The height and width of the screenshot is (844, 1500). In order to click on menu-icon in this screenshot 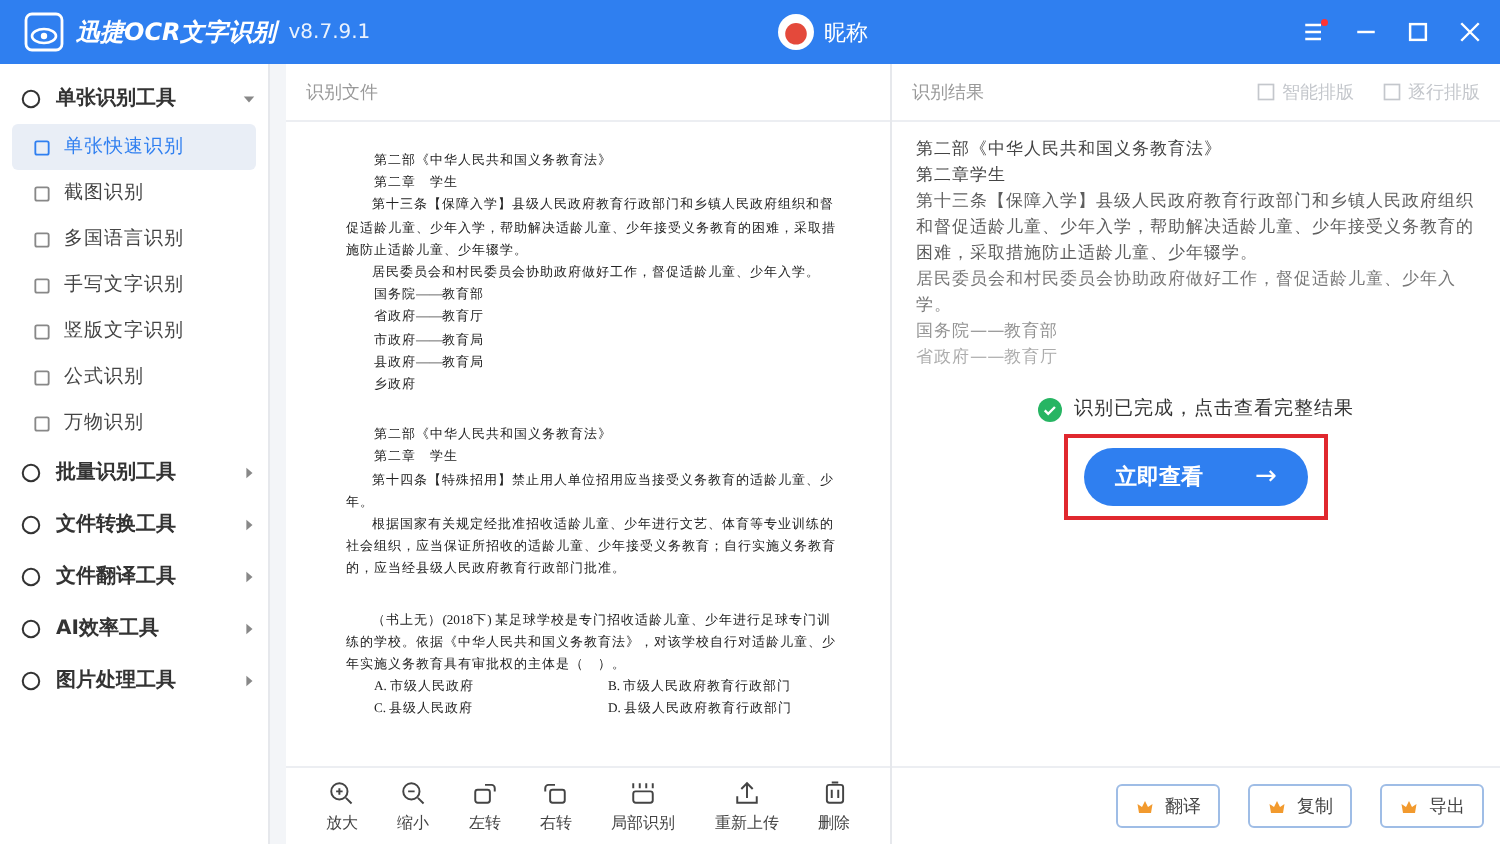, I will do `click(1314, 32)`.